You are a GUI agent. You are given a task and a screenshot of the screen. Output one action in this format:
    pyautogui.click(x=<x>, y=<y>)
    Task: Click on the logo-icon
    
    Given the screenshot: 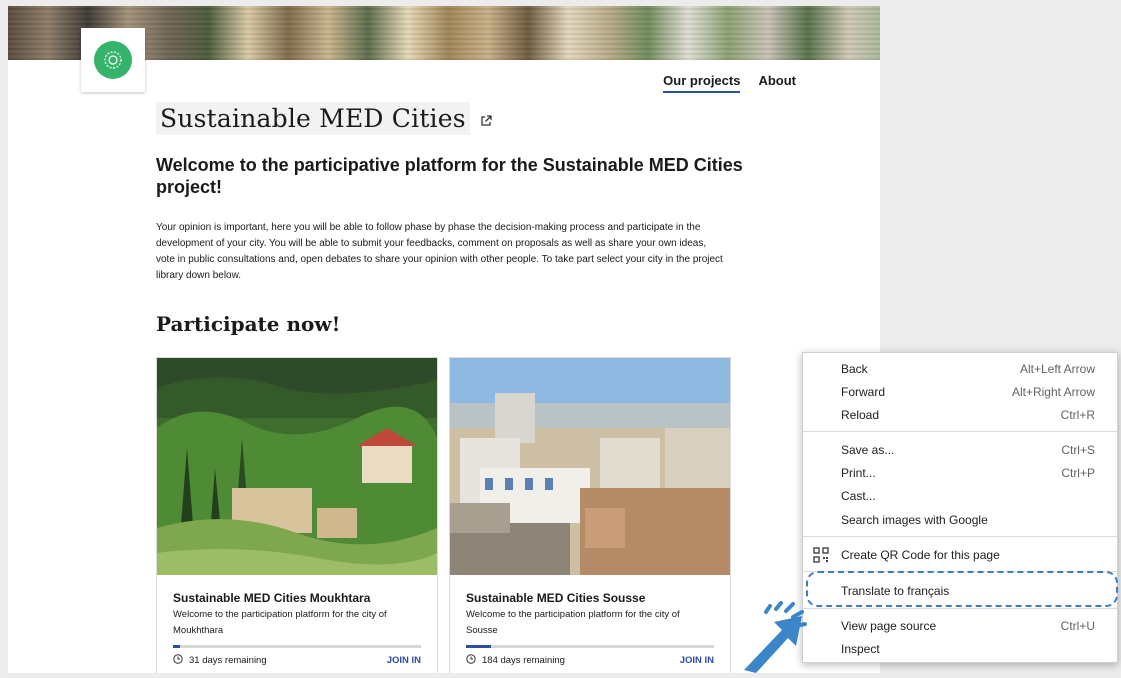 What is the action you would take?
    pyautogui.click(x=113, y=60)
    